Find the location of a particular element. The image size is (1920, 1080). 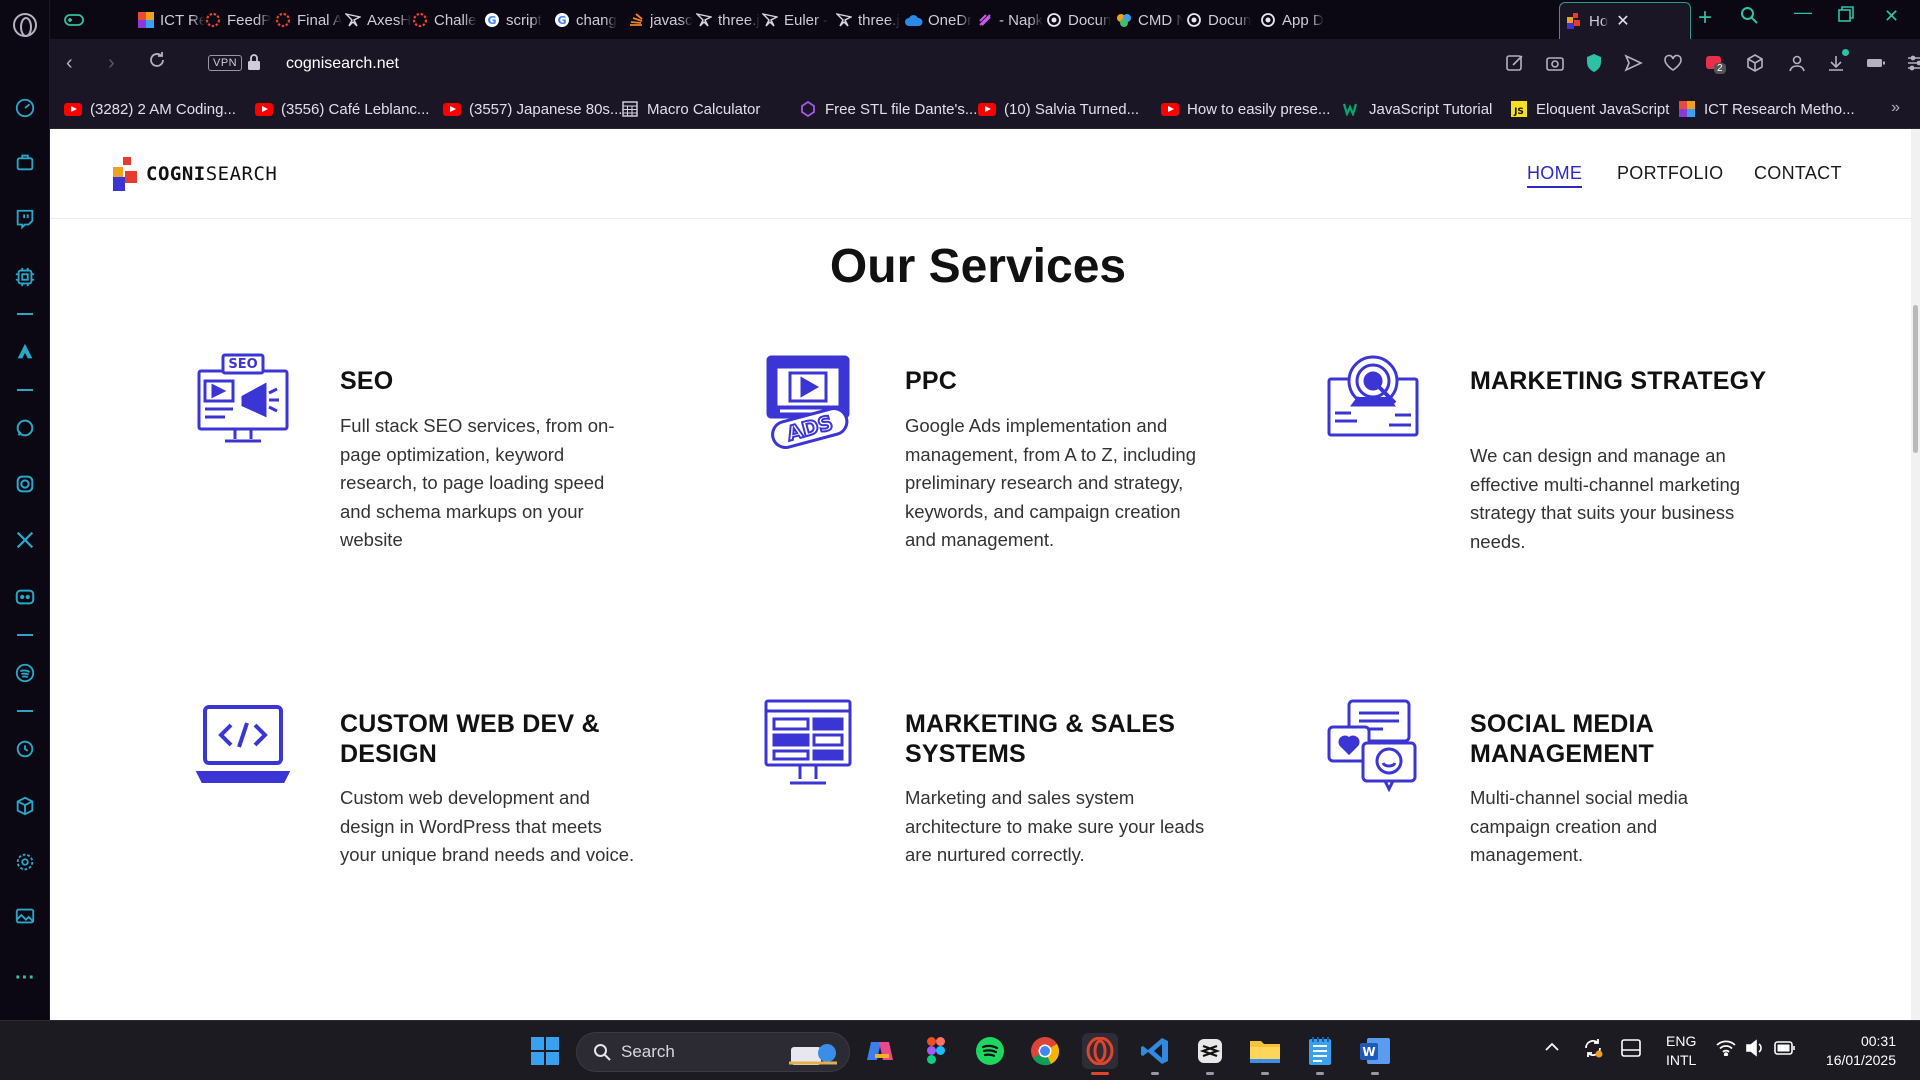

easy-setup-icon is located at coordinates (1912, 63).